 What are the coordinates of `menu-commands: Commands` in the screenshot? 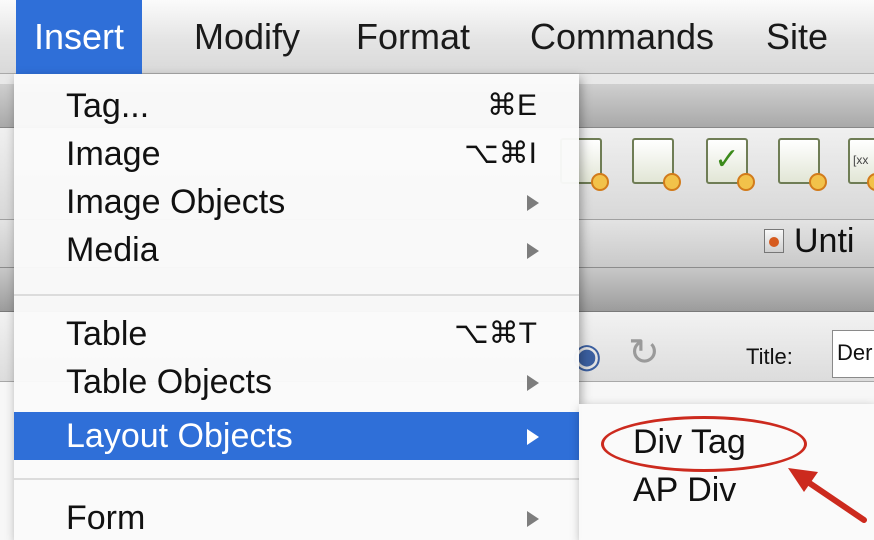 It's located at (622, 37).